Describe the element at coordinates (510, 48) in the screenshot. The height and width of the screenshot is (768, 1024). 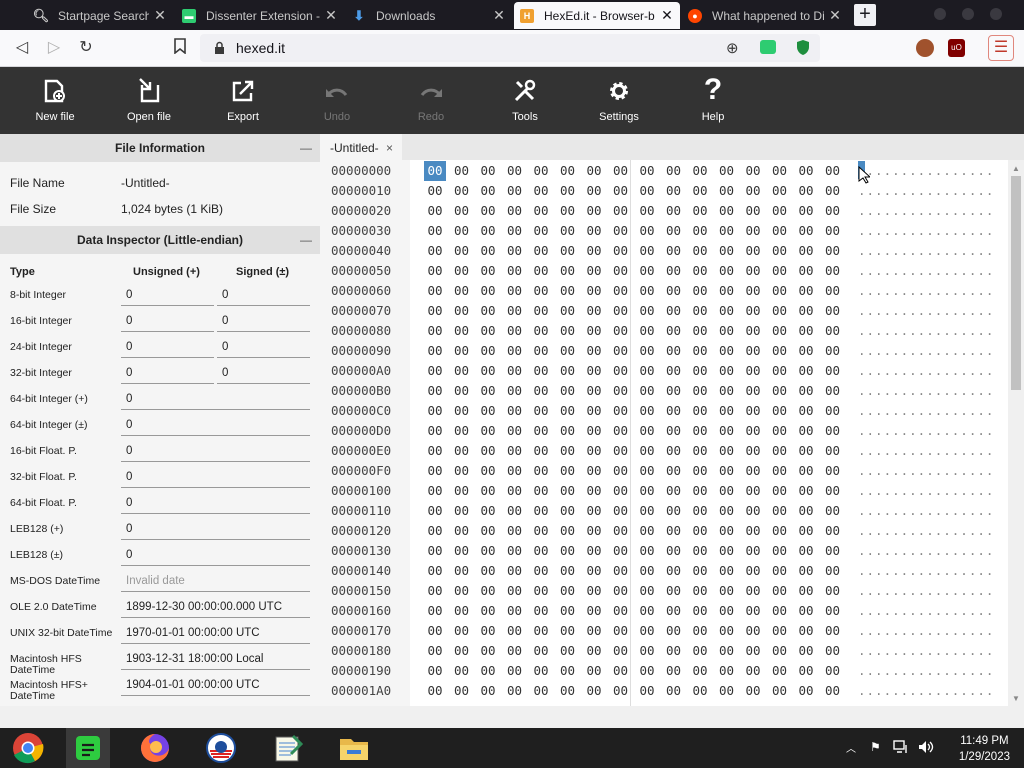
I see `url-bar: hexed.it ⊕` at that location.